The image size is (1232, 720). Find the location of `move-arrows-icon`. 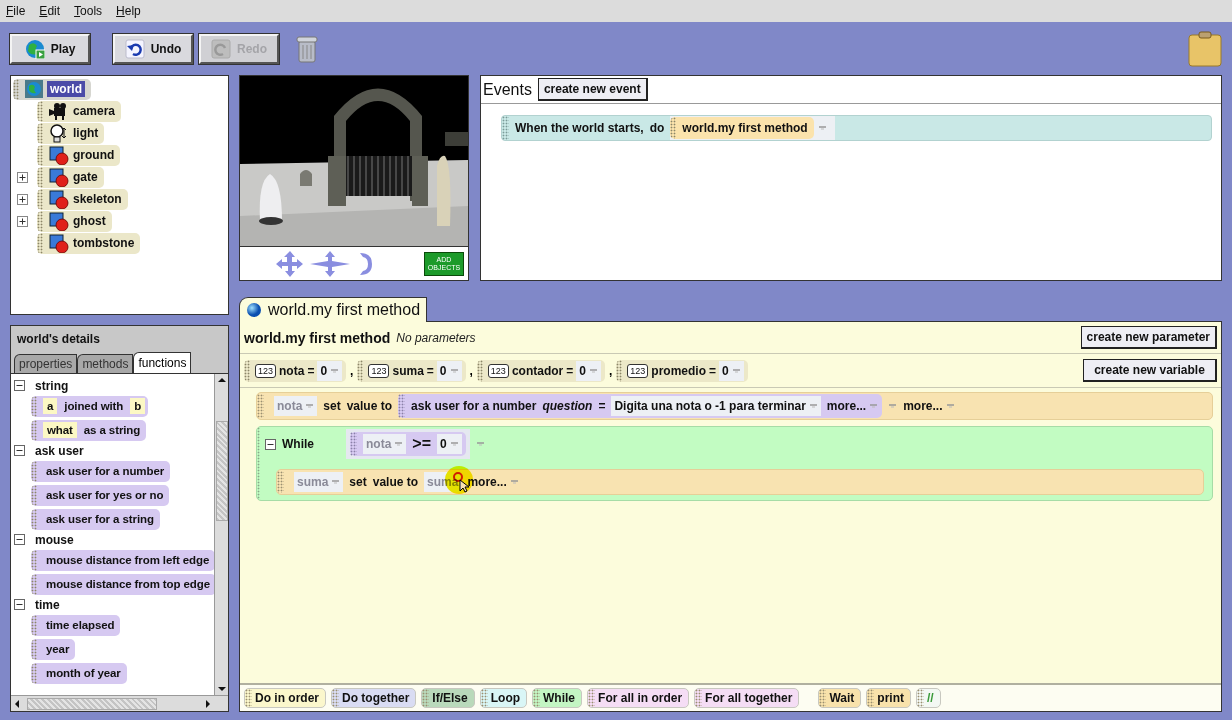

move-arrows-icon is located at coordinates (290, 263).